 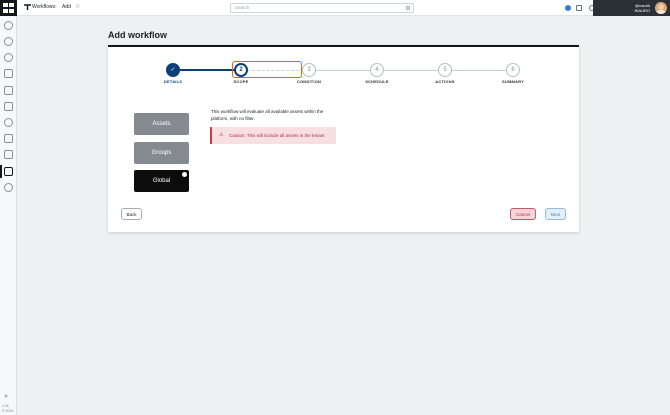 What do you see at coordinates (8, 138) in the screenshot?
I see `assets-icon` at bounding box center [8, 138].